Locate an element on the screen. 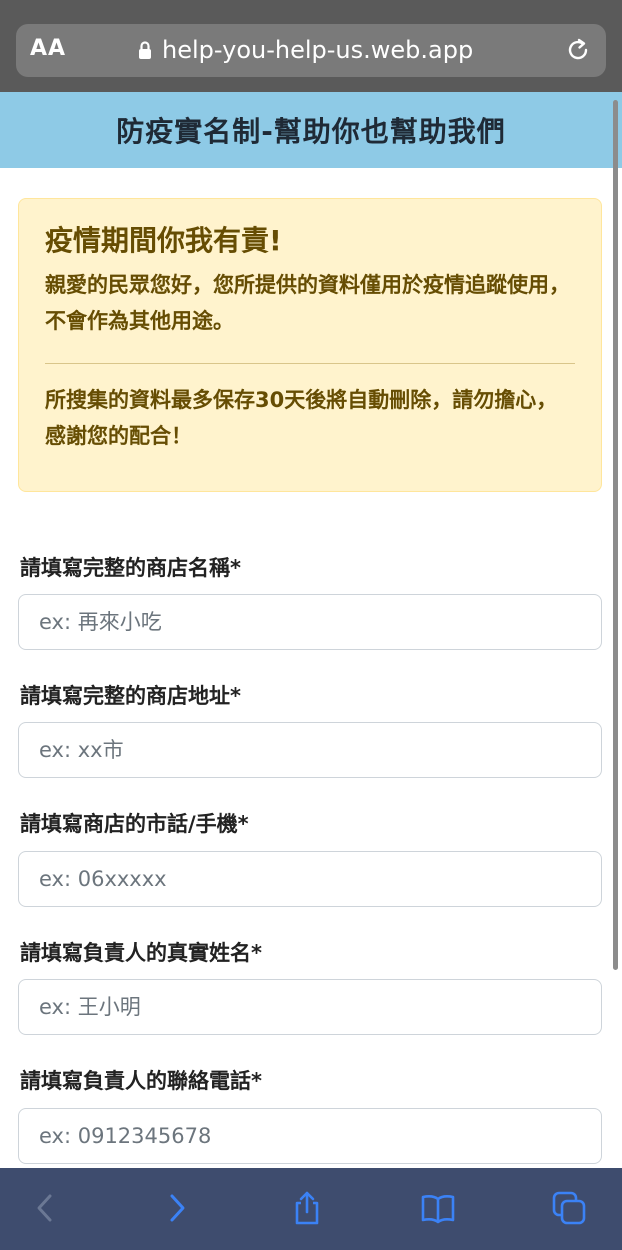  owner-phone-label: 請填寫負責人的聯絡電話* is located at coordinates (141, 1081).